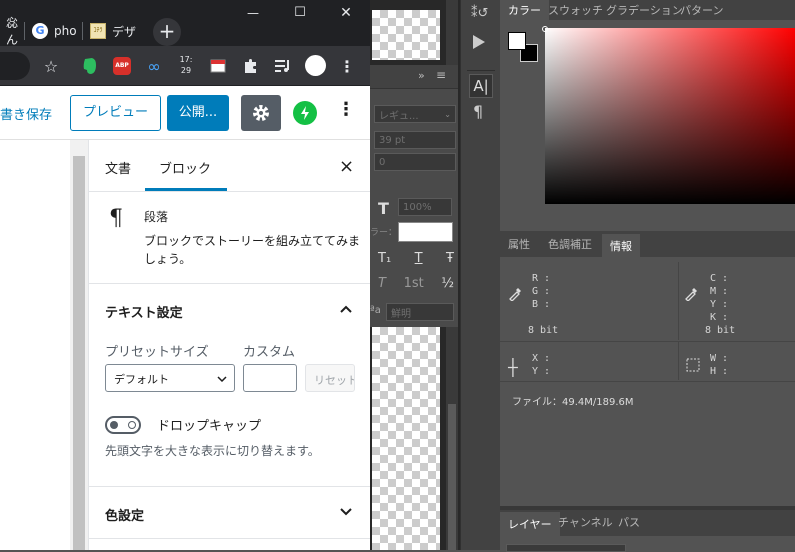 This screenshot has width=795, height=552. I want to click on media-playlist-icon, so click(283, 66).